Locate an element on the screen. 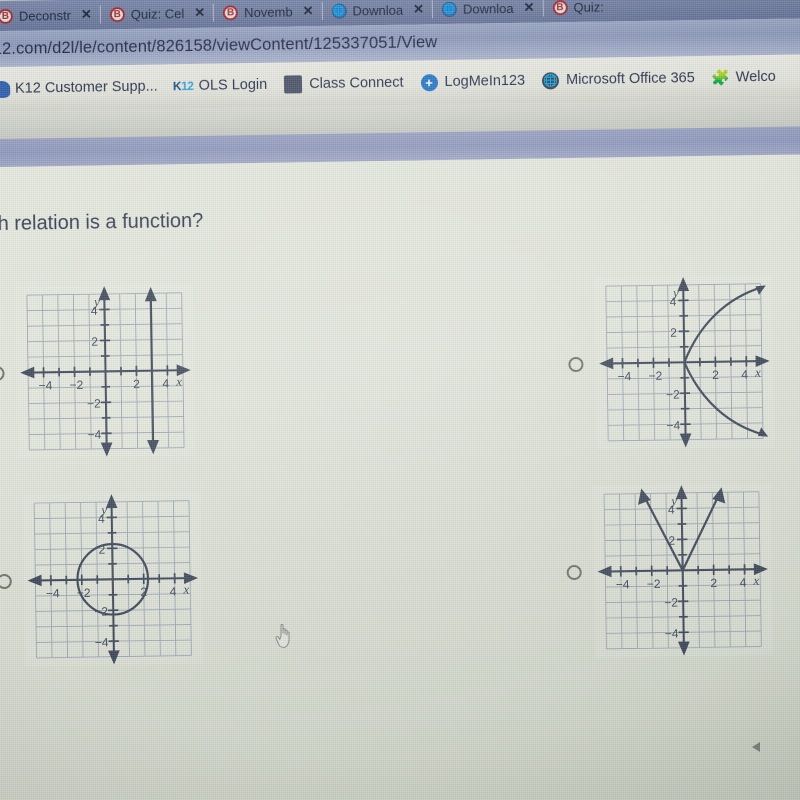  puzzle-icon: 🧩 is located at coordinates (720, 78).